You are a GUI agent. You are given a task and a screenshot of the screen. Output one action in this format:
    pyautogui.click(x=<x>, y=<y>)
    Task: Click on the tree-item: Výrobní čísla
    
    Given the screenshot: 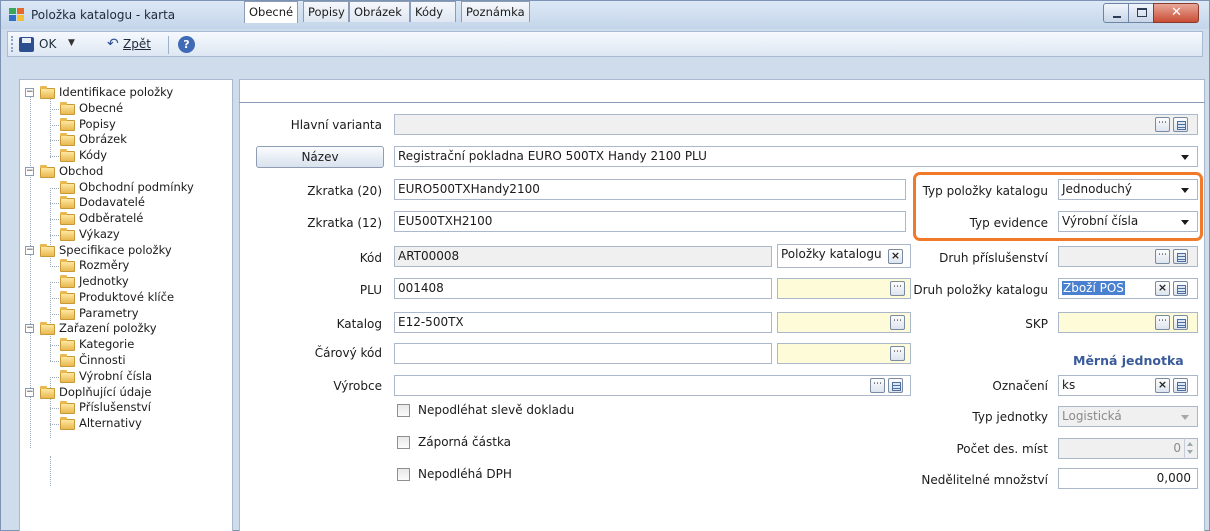 What is the action you would take?
    pyautogui.click(x=126, y=376)
    